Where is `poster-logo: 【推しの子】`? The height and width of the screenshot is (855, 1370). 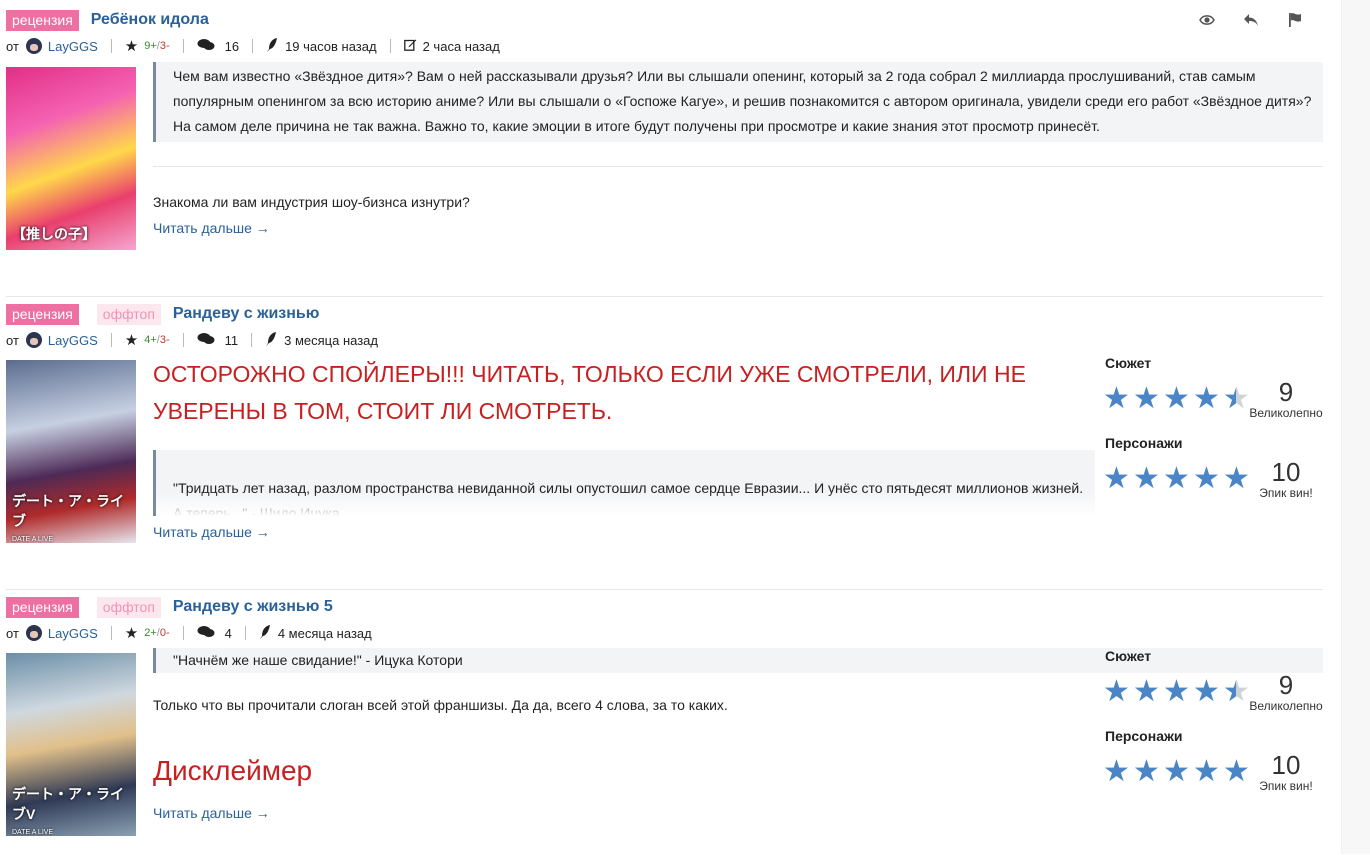
poster-logo: 【推しの子】 is located at coordinates (54, 234).